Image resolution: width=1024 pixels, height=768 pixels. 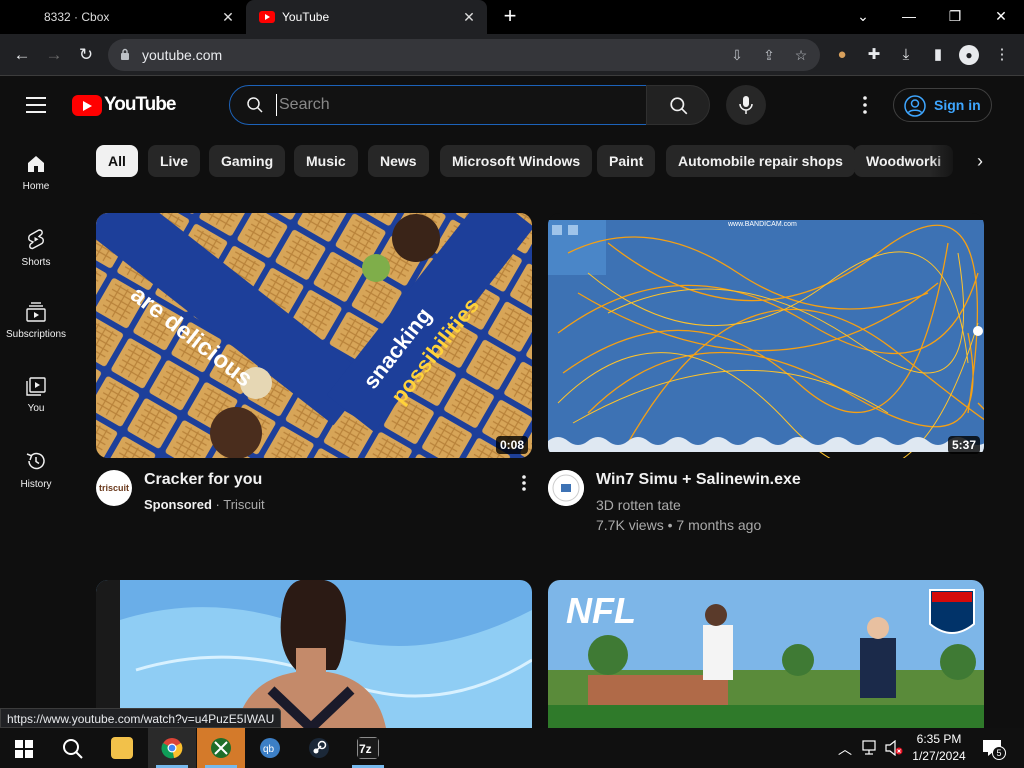 What do you see at coordinates (698, 480) in the screenshot?
I see `video-title: Win7 Simu + Salinewin.exe` at bounding box center [698, 480].